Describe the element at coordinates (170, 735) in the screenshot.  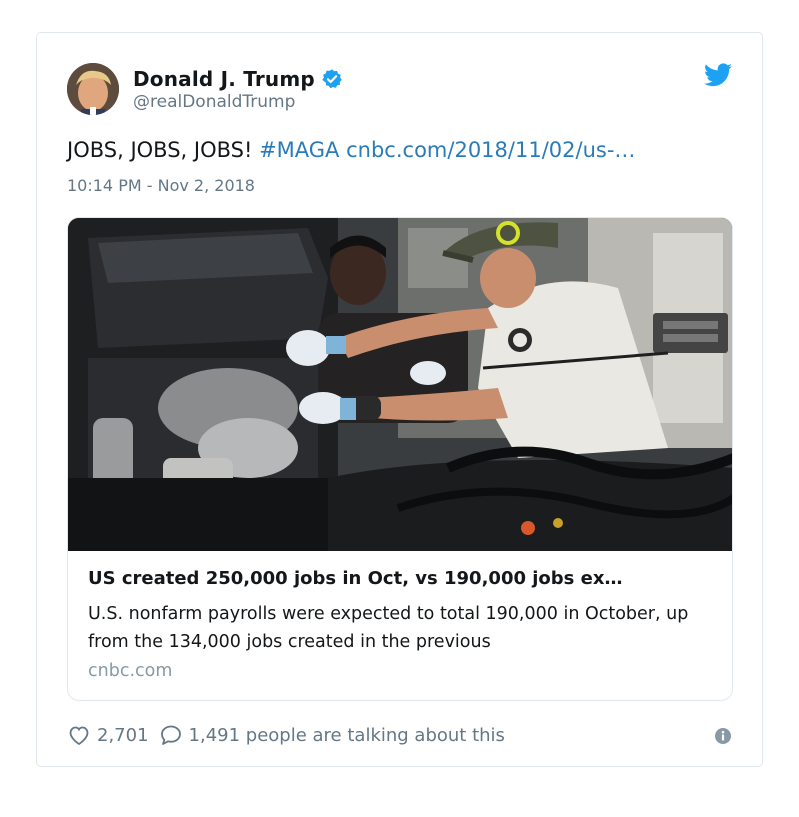
I see `speech-bubble-icon` at that location.